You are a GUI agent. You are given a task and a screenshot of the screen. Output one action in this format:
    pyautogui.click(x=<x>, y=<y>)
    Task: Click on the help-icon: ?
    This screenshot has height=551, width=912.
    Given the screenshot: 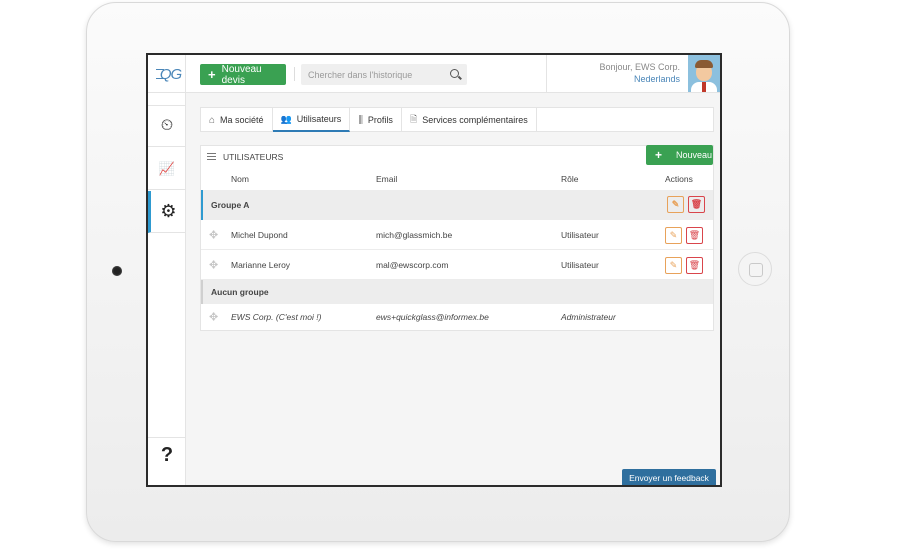 What is the action you would take?
    pyautogui.click(x=167, y=455)
    